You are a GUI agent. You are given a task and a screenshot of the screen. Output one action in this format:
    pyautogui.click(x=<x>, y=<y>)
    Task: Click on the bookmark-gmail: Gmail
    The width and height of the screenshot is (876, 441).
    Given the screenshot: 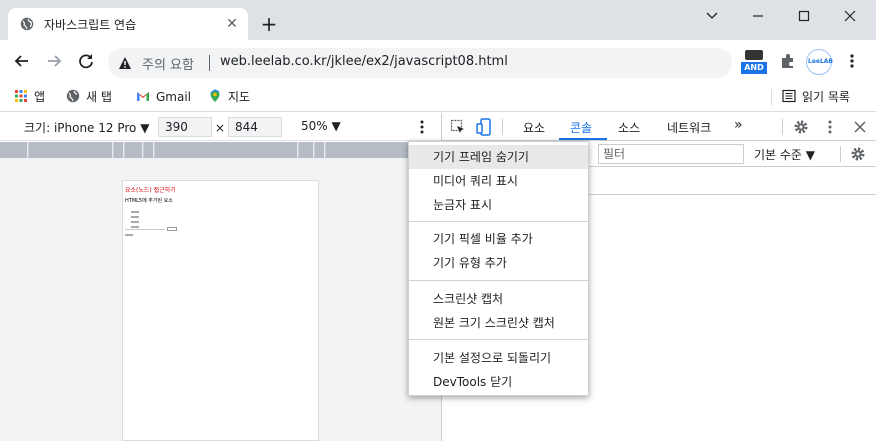 What is the action you would take?
    pyautogui.click(x=163, y=97)
    